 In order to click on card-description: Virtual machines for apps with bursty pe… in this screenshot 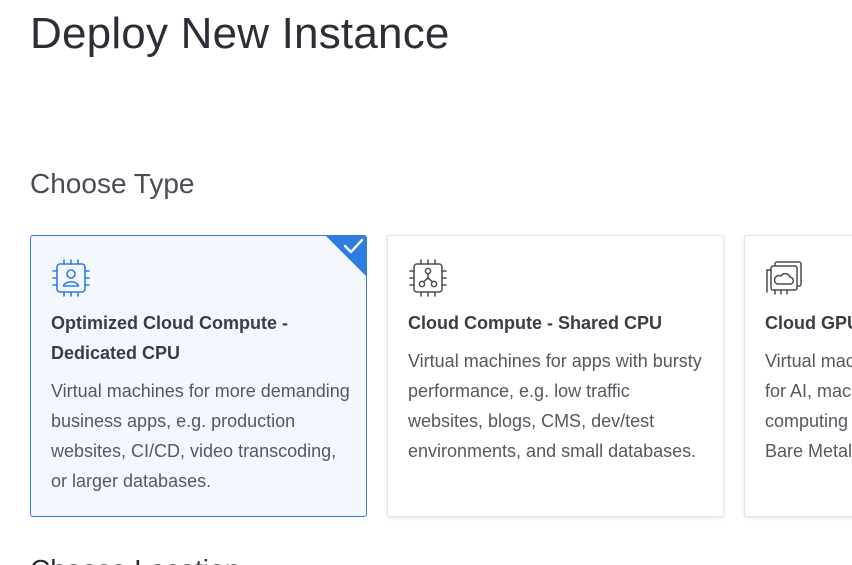, I will do `click(555, 406)`.